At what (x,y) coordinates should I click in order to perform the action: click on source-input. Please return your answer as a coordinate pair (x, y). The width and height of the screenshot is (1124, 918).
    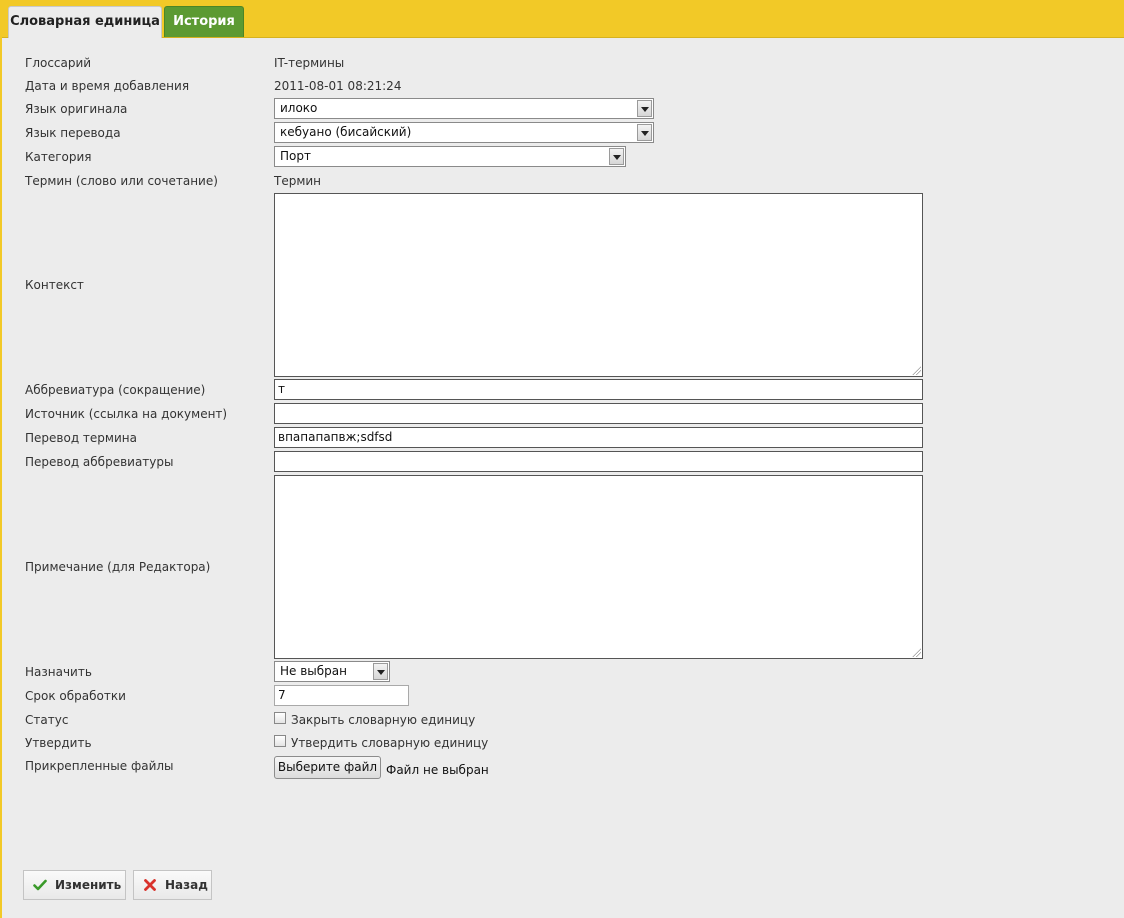
    Looking at the image, I should click on (598, 413).